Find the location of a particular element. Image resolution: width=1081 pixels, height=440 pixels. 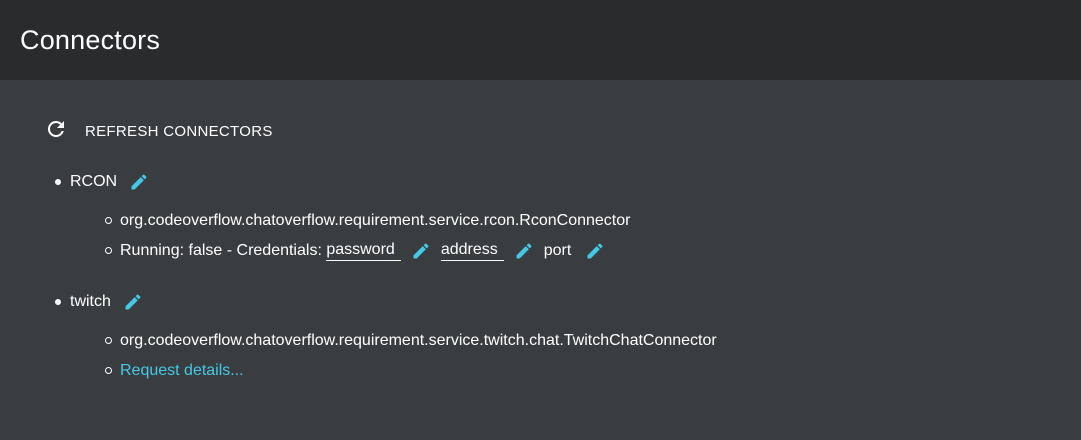

edit-address-icon is located at coordinates (524, 251).